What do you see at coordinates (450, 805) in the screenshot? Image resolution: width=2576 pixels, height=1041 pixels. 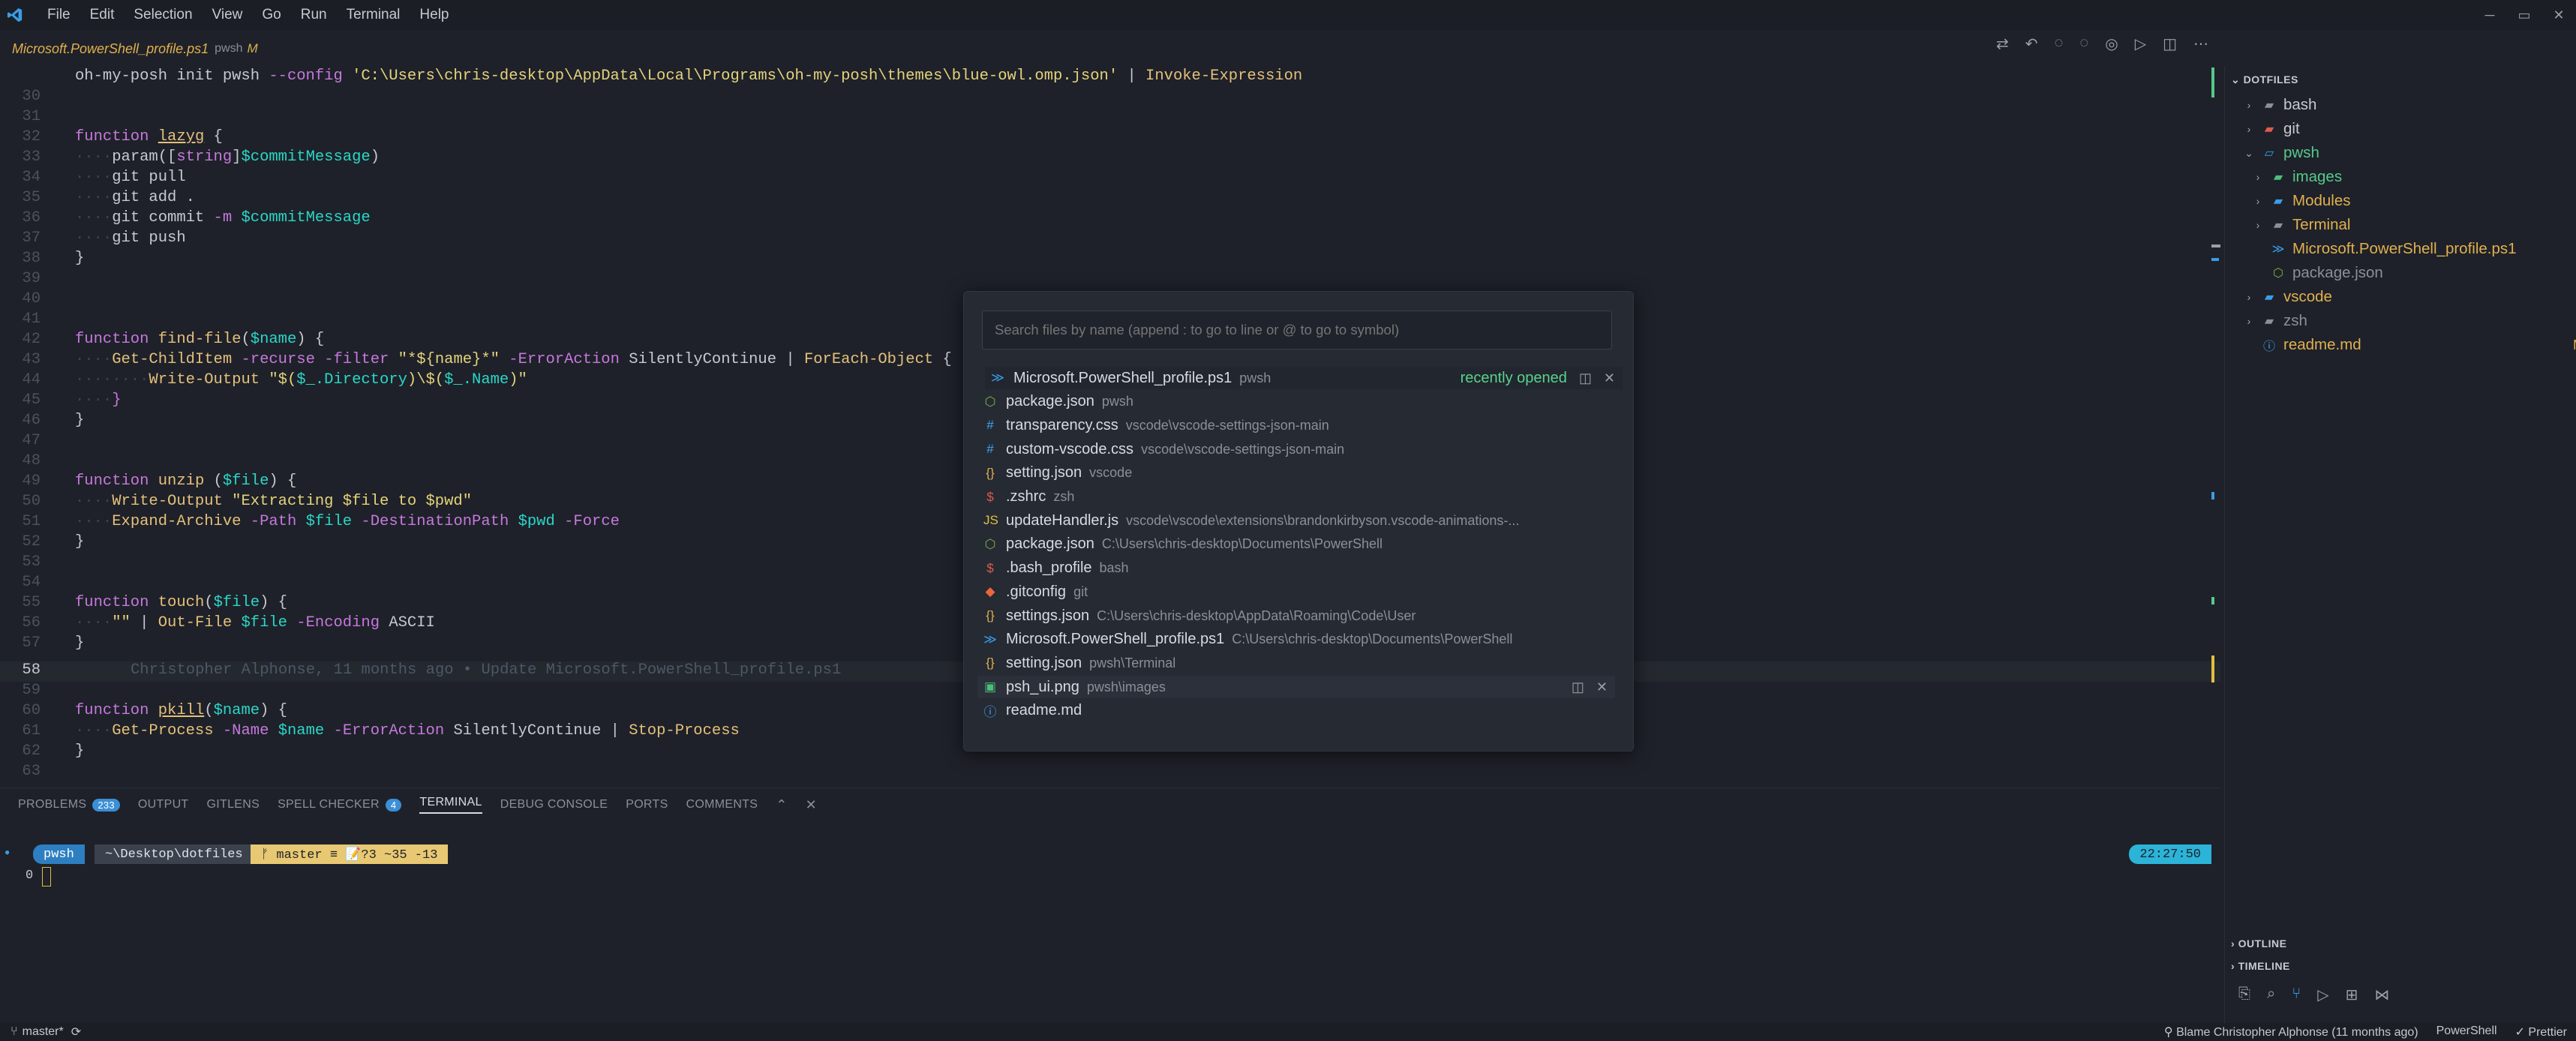 I see `tab-terminal: TERMINAL` at bounding box center [450, 805].